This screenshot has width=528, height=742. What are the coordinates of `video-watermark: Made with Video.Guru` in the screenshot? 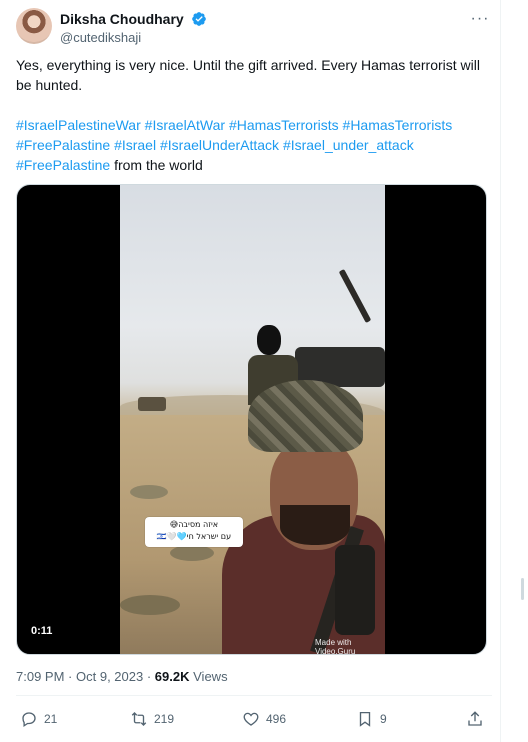 It's located at (335, 646).